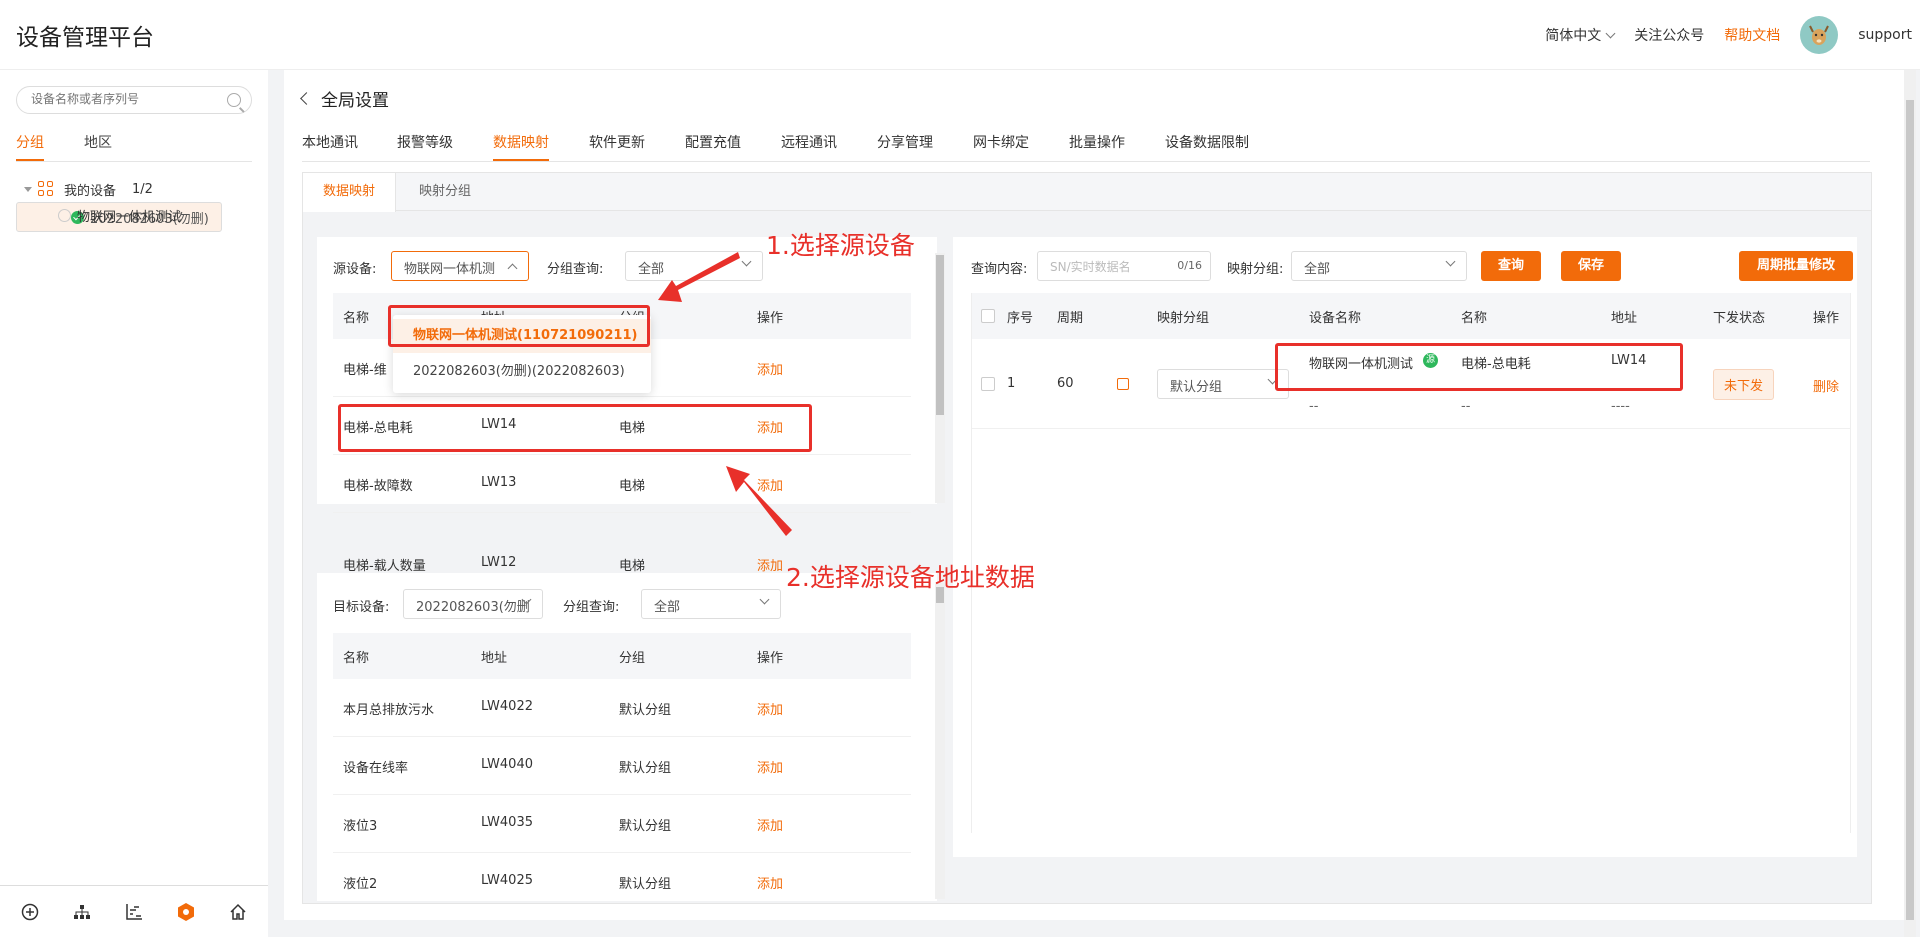 The image size is (1920, 937). I want to click on annotation-step2: 2.选择源设备地址数据, so click(910, 577).